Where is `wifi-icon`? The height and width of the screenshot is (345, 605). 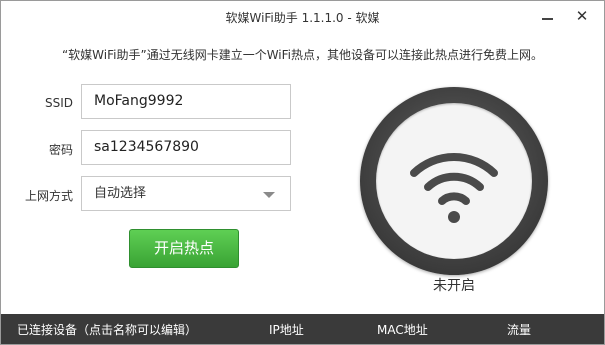
wifi-icon is located at coordinates (454, 188).